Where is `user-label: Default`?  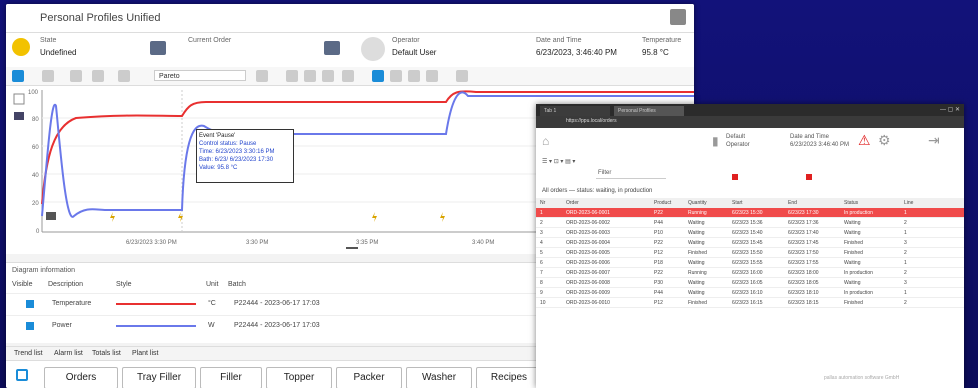 user-label: Default is located at coordinates (736, 137).